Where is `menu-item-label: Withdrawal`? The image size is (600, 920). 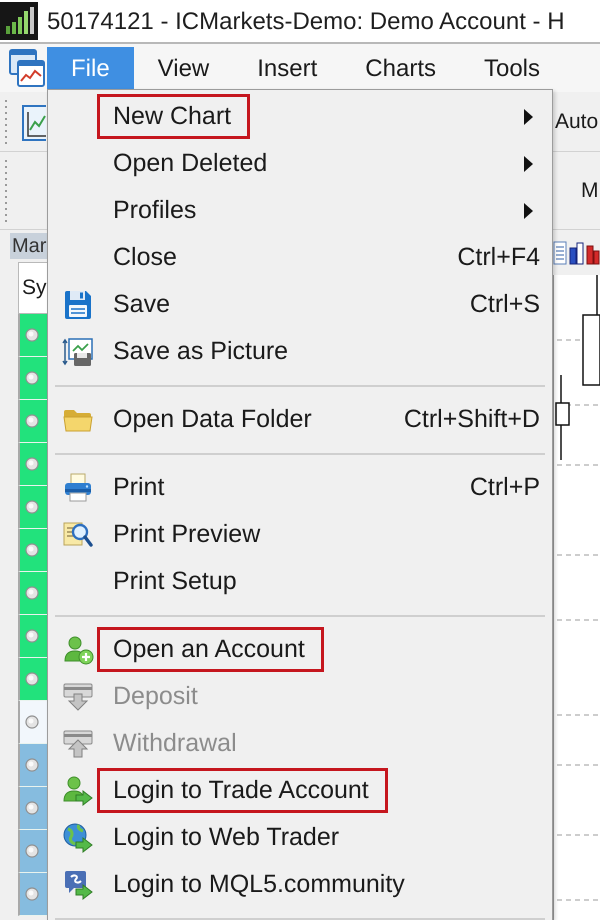
menu-item-label: Withdrawal is located at coordinates (175, 743).